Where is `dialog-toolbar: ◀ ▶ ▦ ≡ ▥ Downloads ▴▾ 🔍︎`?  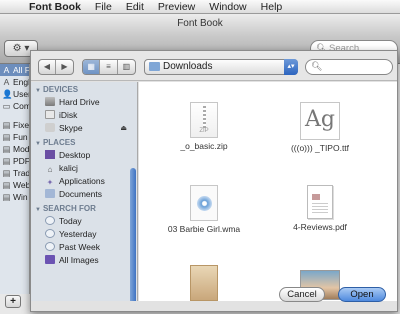 dialog-toolbar: ◀ ▶ ▦ ≡ ▥ Downloads ▴▾ 🔍︎ is located at coordinates (214, 66).